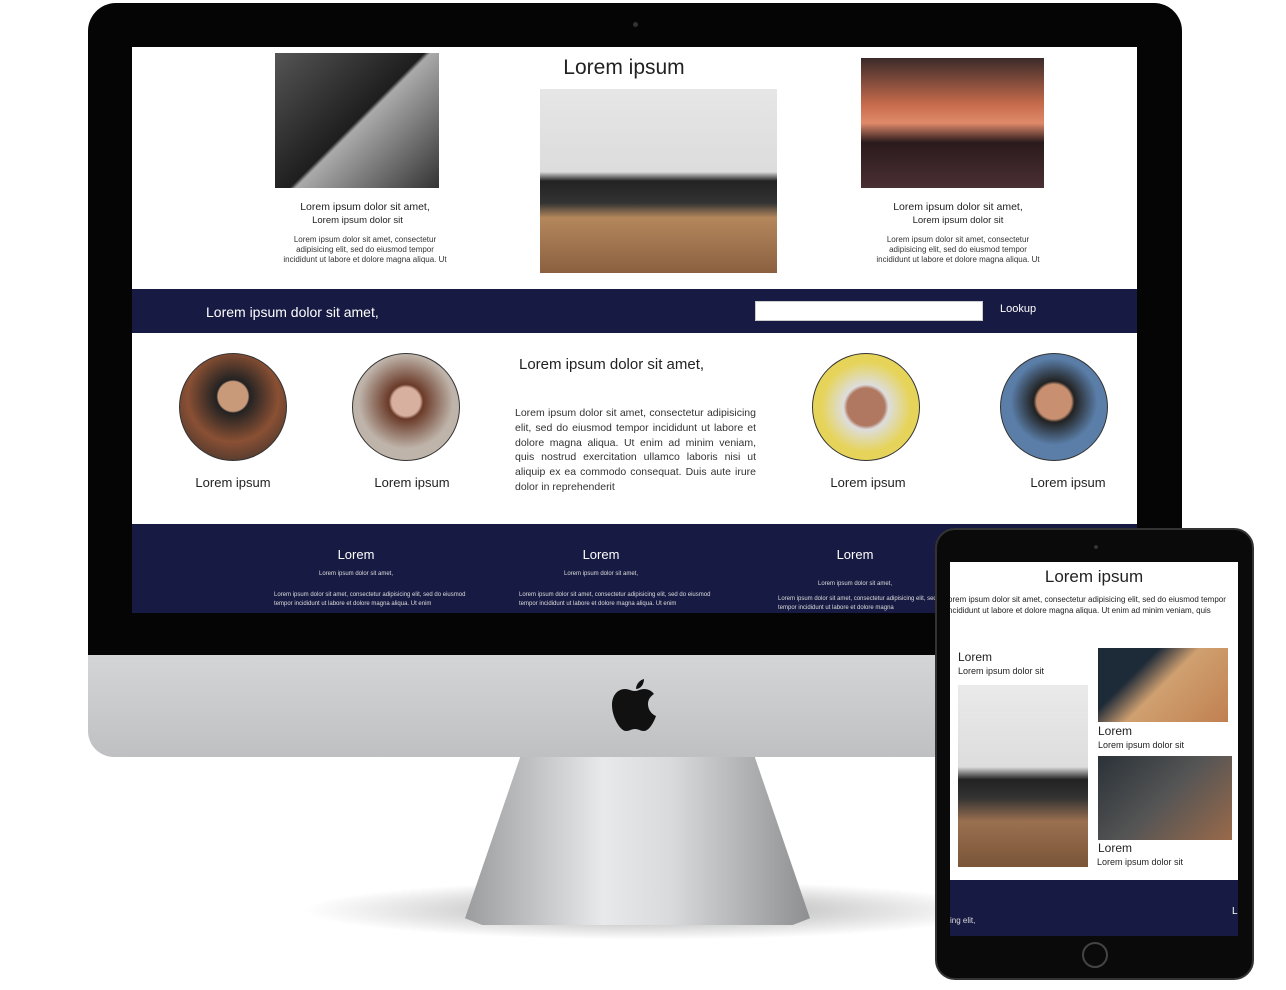 This screenshot has width=1286, height=990. I want to click on apple-logo-icon, so click(634, 705).